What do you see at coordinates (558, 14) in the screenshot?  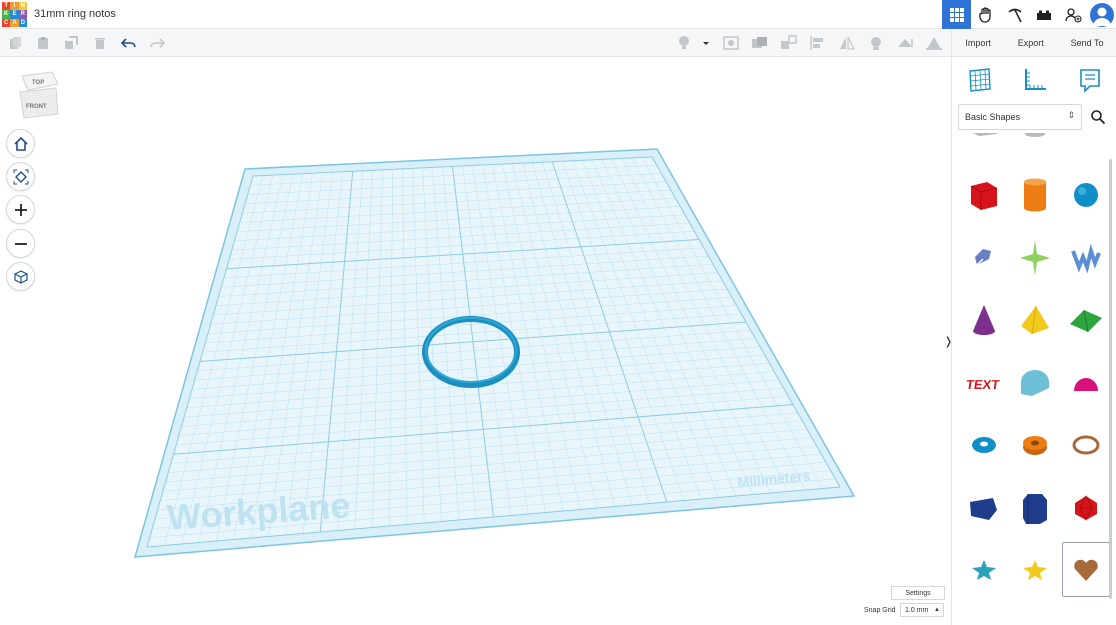 I see `top-bar: TINKERCAD 31mm ring notos` at bounding box center [558, 14].